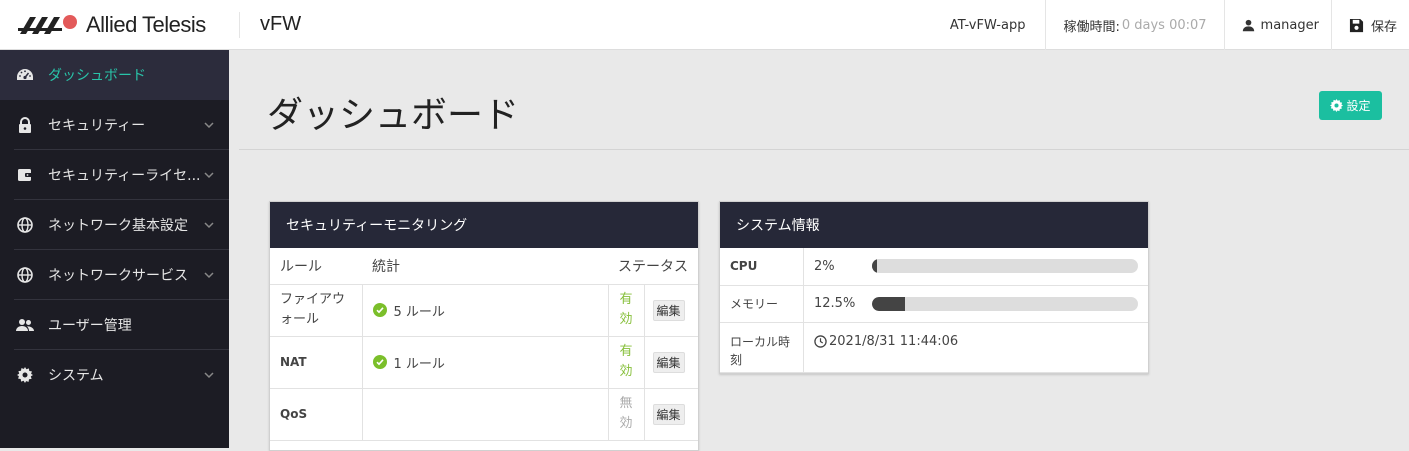 Image resolution: width=1409 pixels, height=451 pixels. I want to click on app-title: vFW, so click(281, 24).